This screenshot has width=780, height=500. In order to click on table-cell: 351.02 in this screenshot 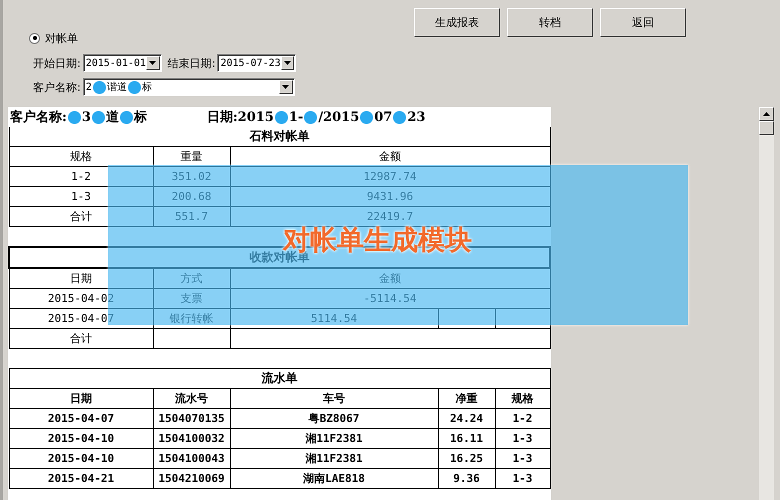, I will do `click(192, 176)`.